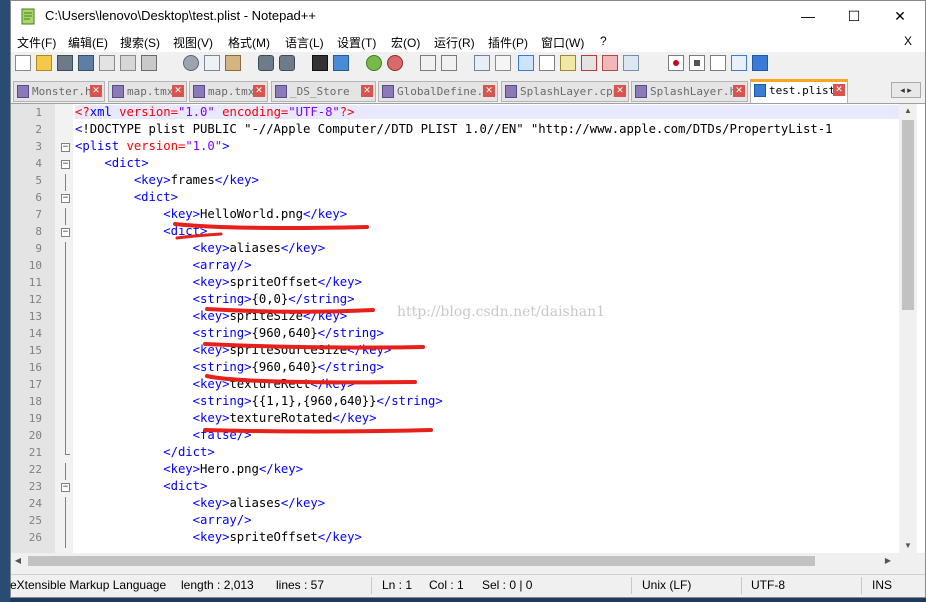 This screenshot has height=602, width=926. I want to click on menu-edit: 编辑(E), so click(88, 42).